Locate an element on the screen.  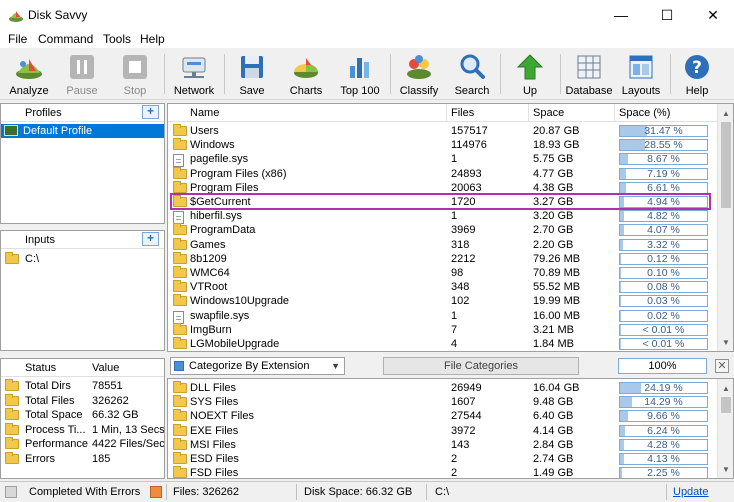
save-label: Save is located at coordinates (252, 91).